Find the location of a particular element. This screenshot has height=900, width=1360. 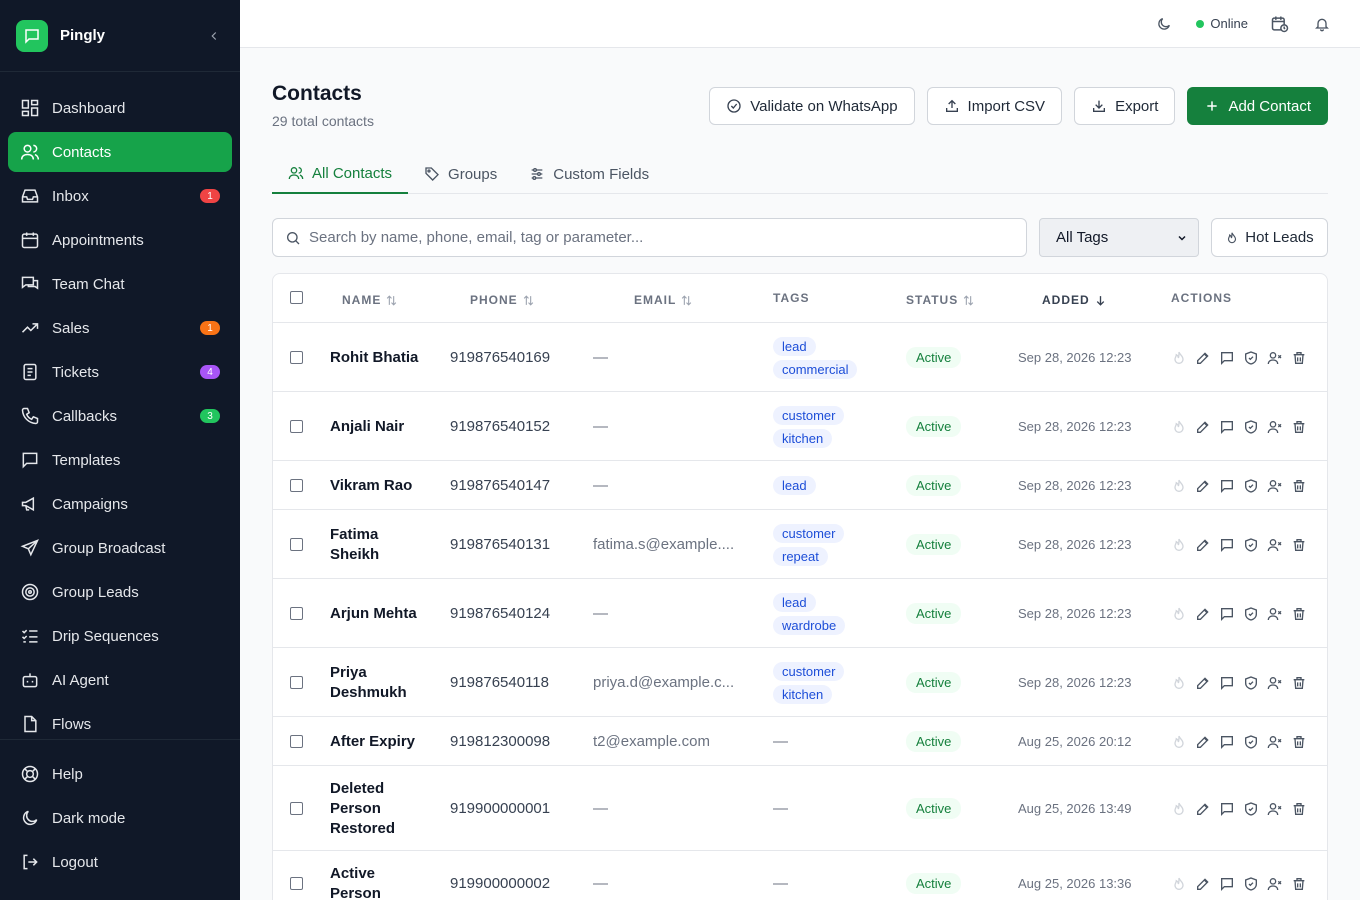

column-added: ADDED is located at coordinates (1074, 300).